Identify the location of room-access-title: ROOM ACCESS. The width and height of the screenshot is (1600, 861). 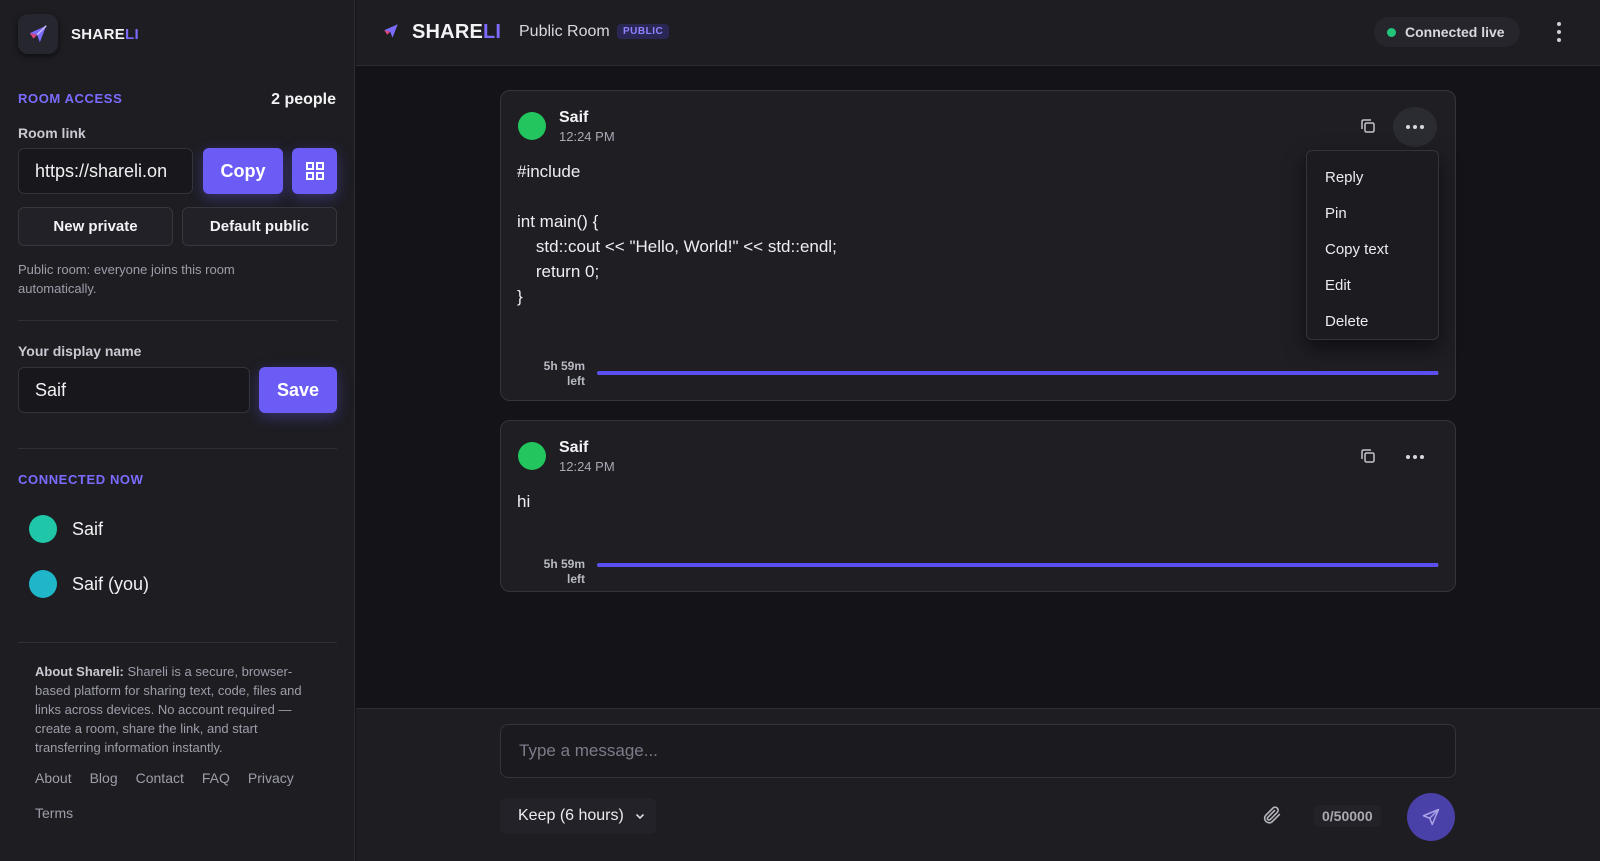
(70, 98).